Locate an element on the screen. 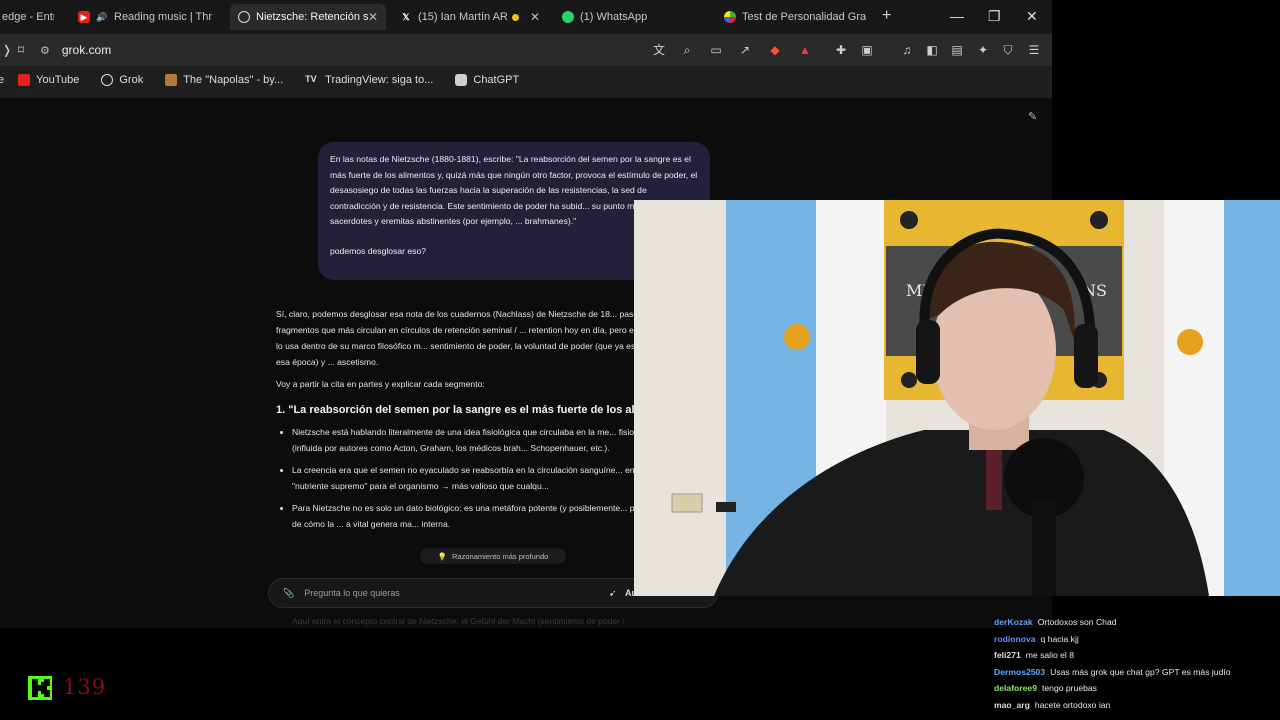 This screenshot has height=720, width=1280. prompt-placeholder: Pregunta lo que quieras is located at coordinates (352, 593).